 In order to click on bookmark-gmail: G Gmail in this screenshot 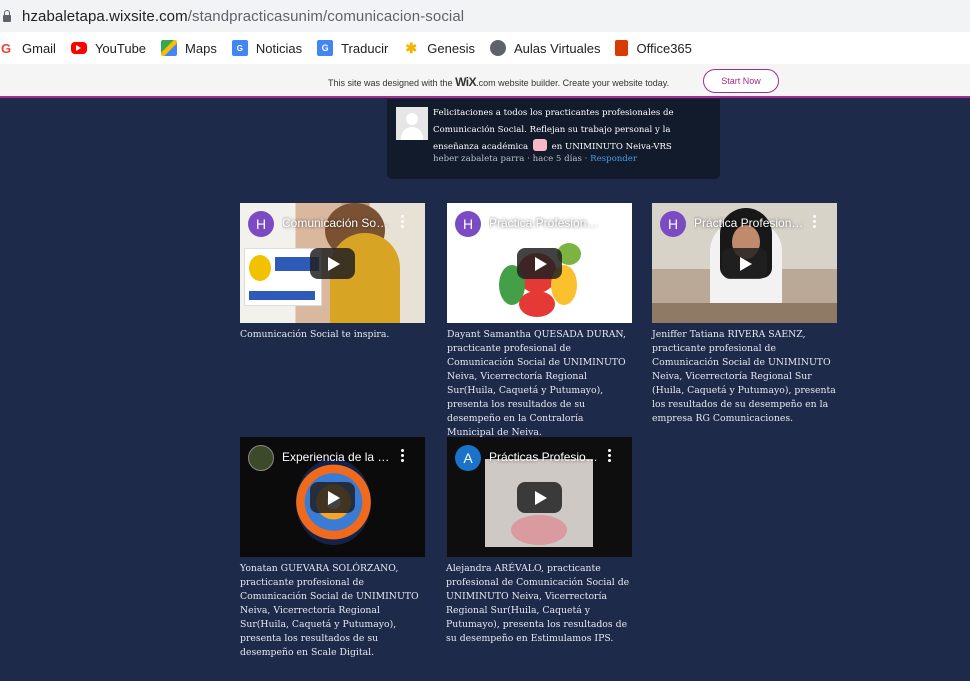, I will do `click(28, 48)`.